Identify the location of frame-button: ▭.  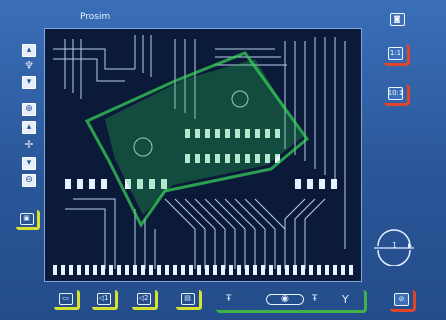
(67, 300).